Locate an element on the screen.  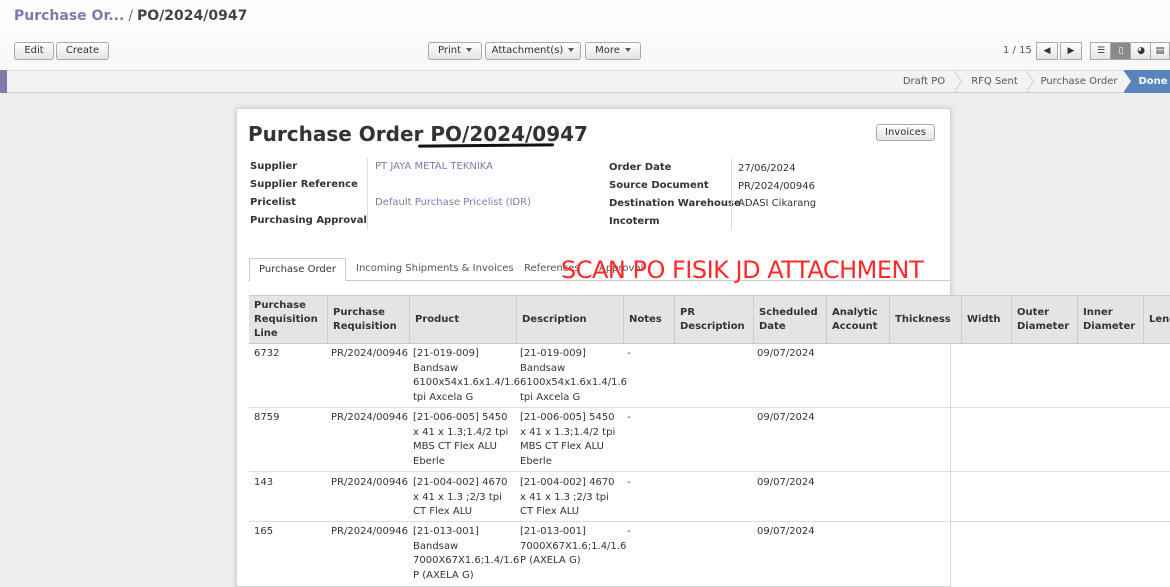
edit-button: Edit is located at coordinates (34, 51).